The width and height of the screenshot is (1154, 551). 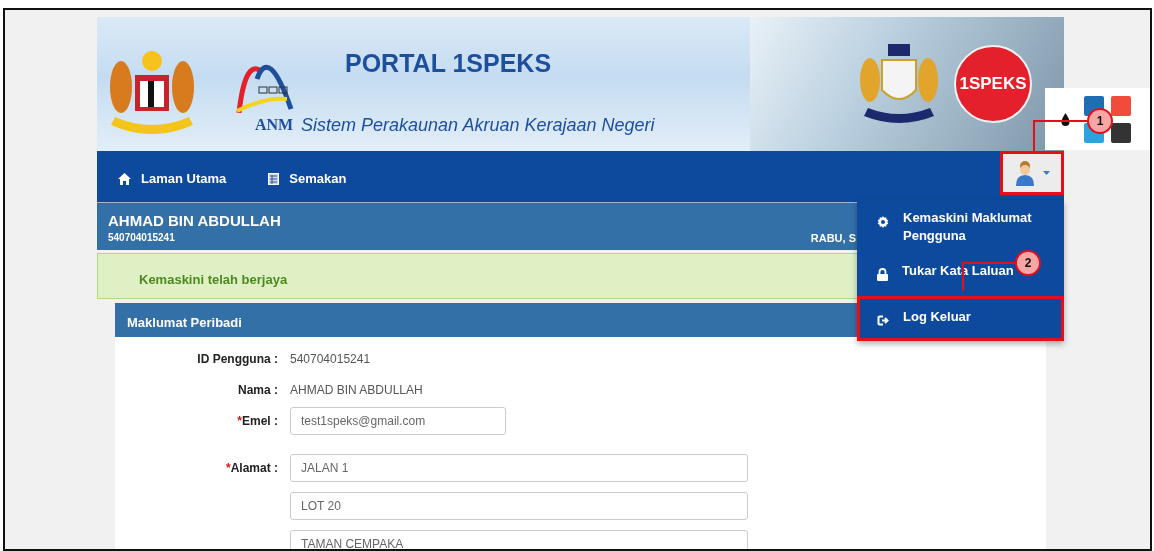 I want to click on field-value: 540704015241, so click(x=330, y=359).